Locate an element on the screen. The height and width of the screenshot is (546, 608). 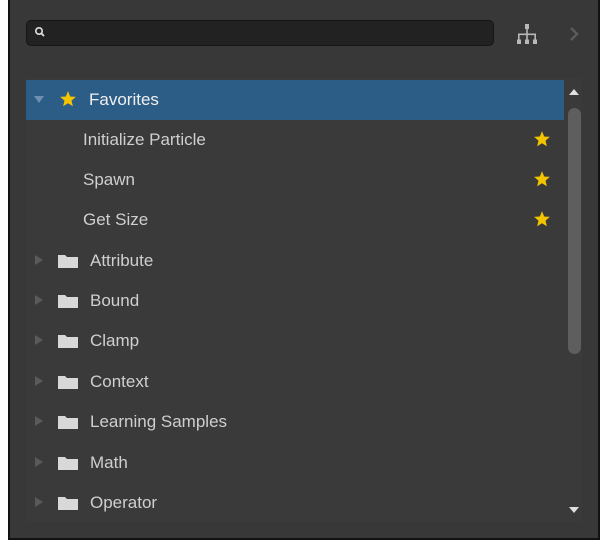
tree-folder: Bound is located at coordinates (295, 301).